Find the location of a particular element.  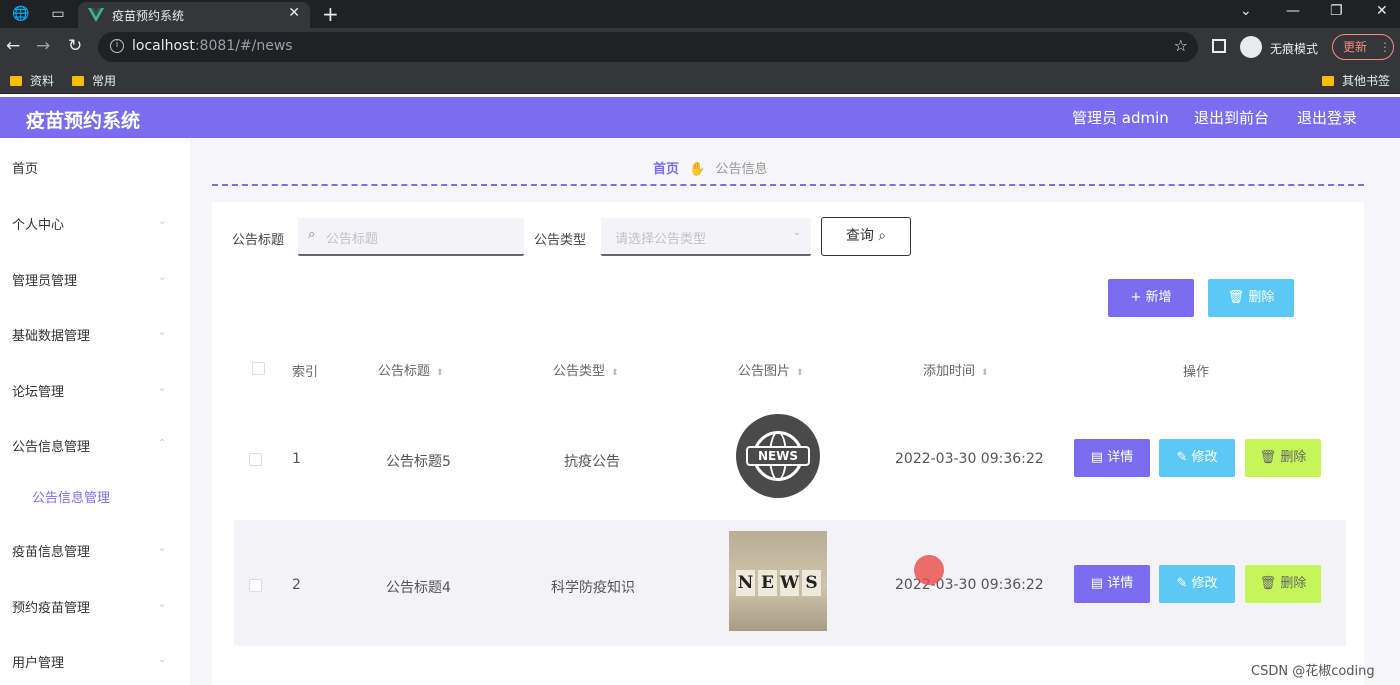

cell-index: 1 is located at coordinates (296, 459).